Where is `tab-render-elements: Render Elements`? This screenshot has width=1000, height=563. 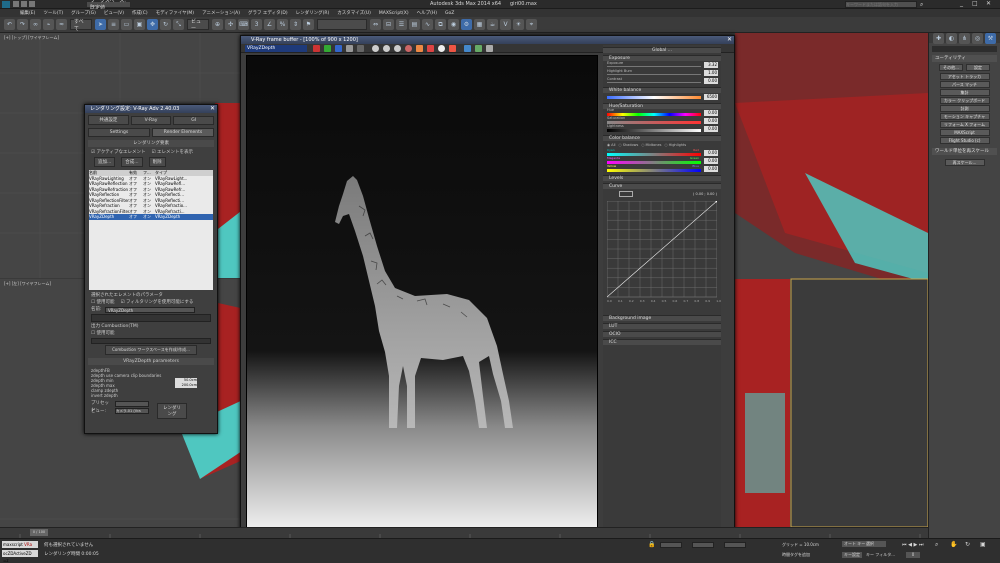 tab-render-elements: Render Elements is located at coordinates (183, 132).